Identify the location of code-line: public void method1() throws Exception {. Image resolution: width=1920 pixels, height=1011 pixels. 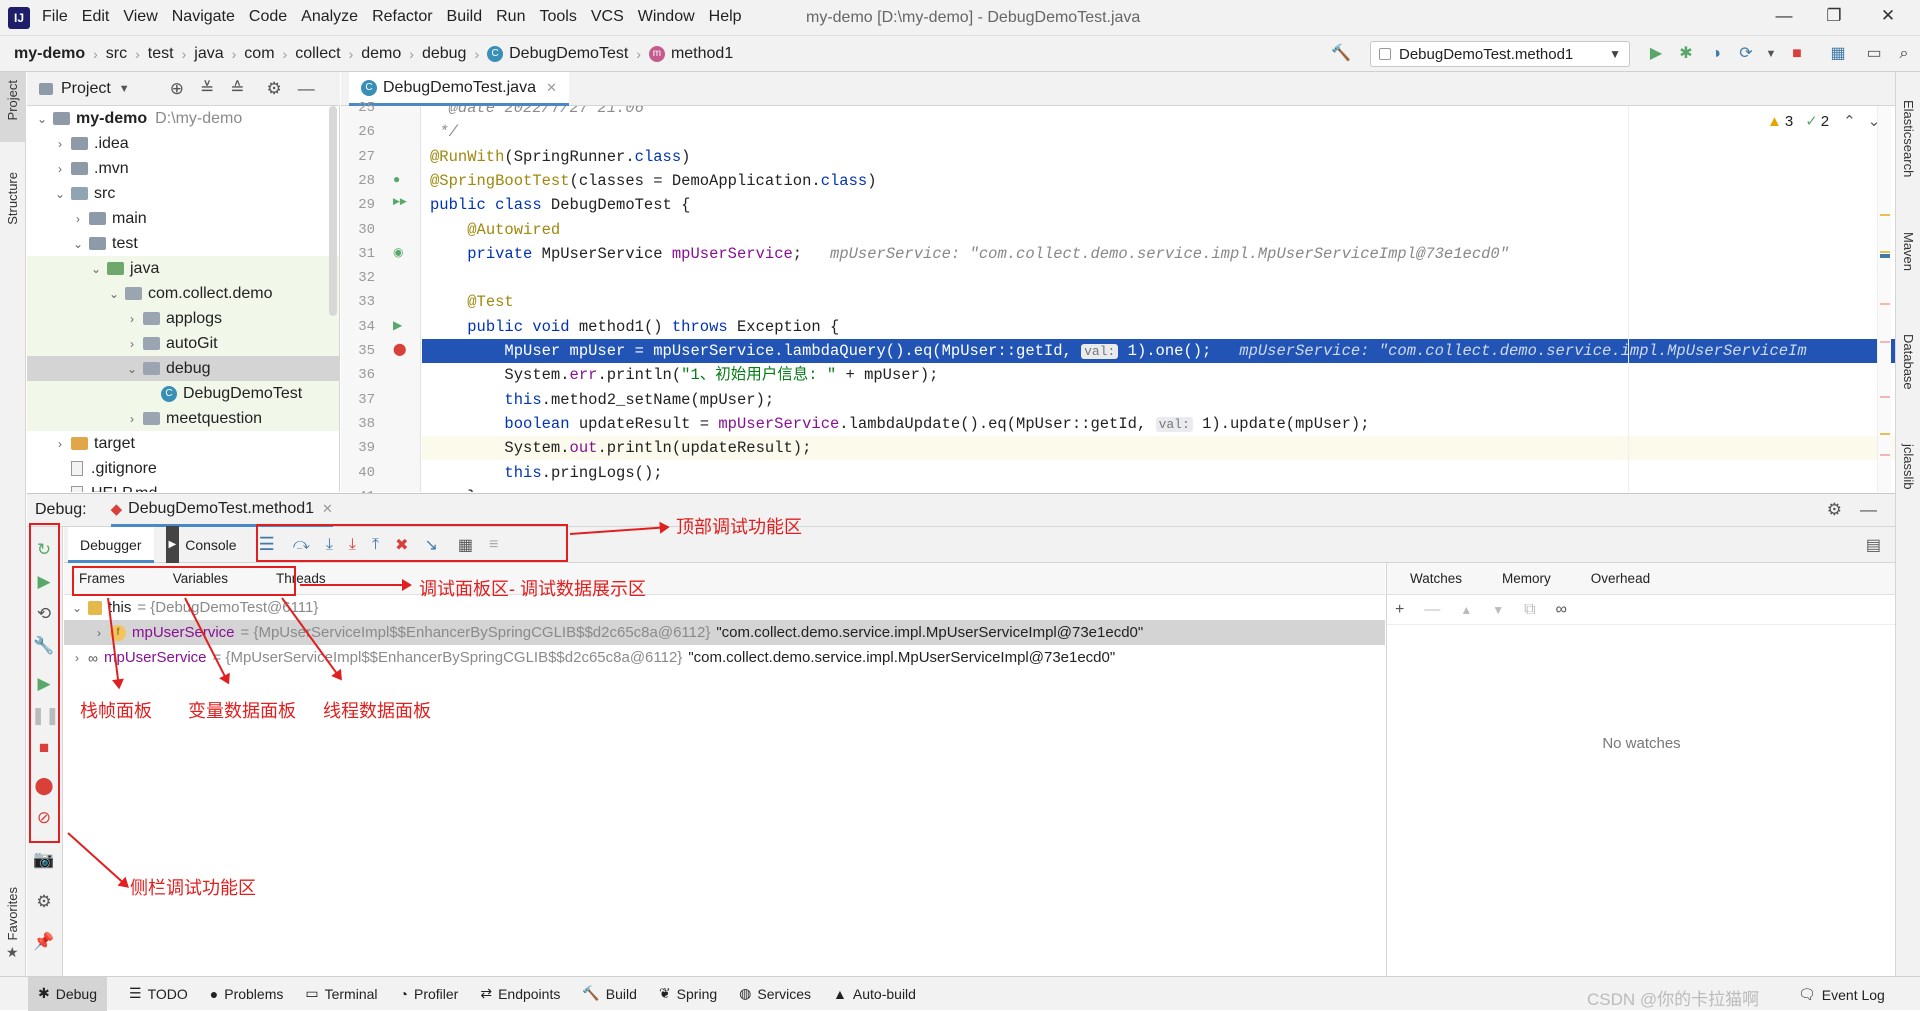
(1158, 327).